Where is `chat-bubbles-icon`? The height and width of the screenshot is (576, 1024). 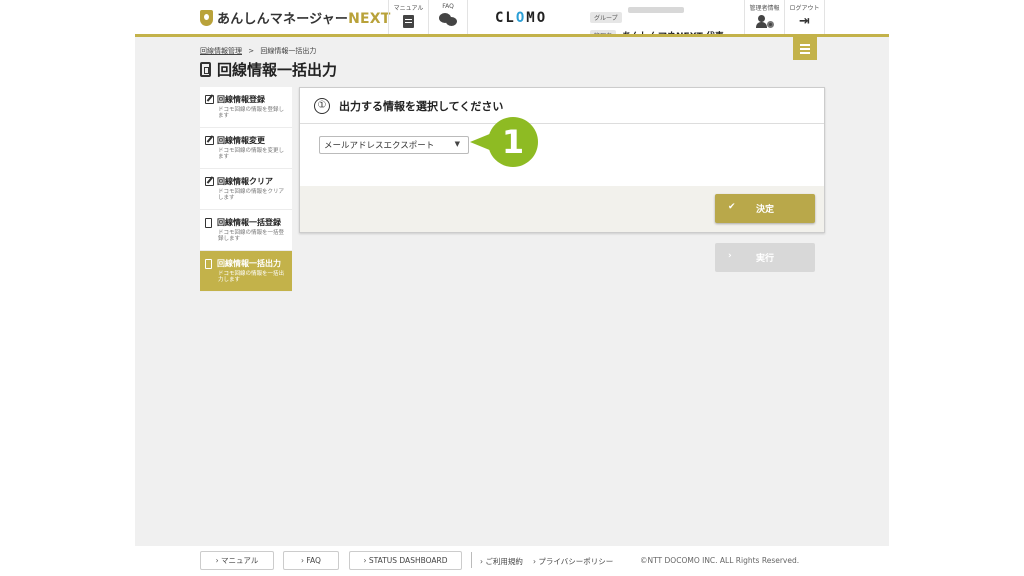 chat-bubbles-icon is located at coordinates (448, 19).